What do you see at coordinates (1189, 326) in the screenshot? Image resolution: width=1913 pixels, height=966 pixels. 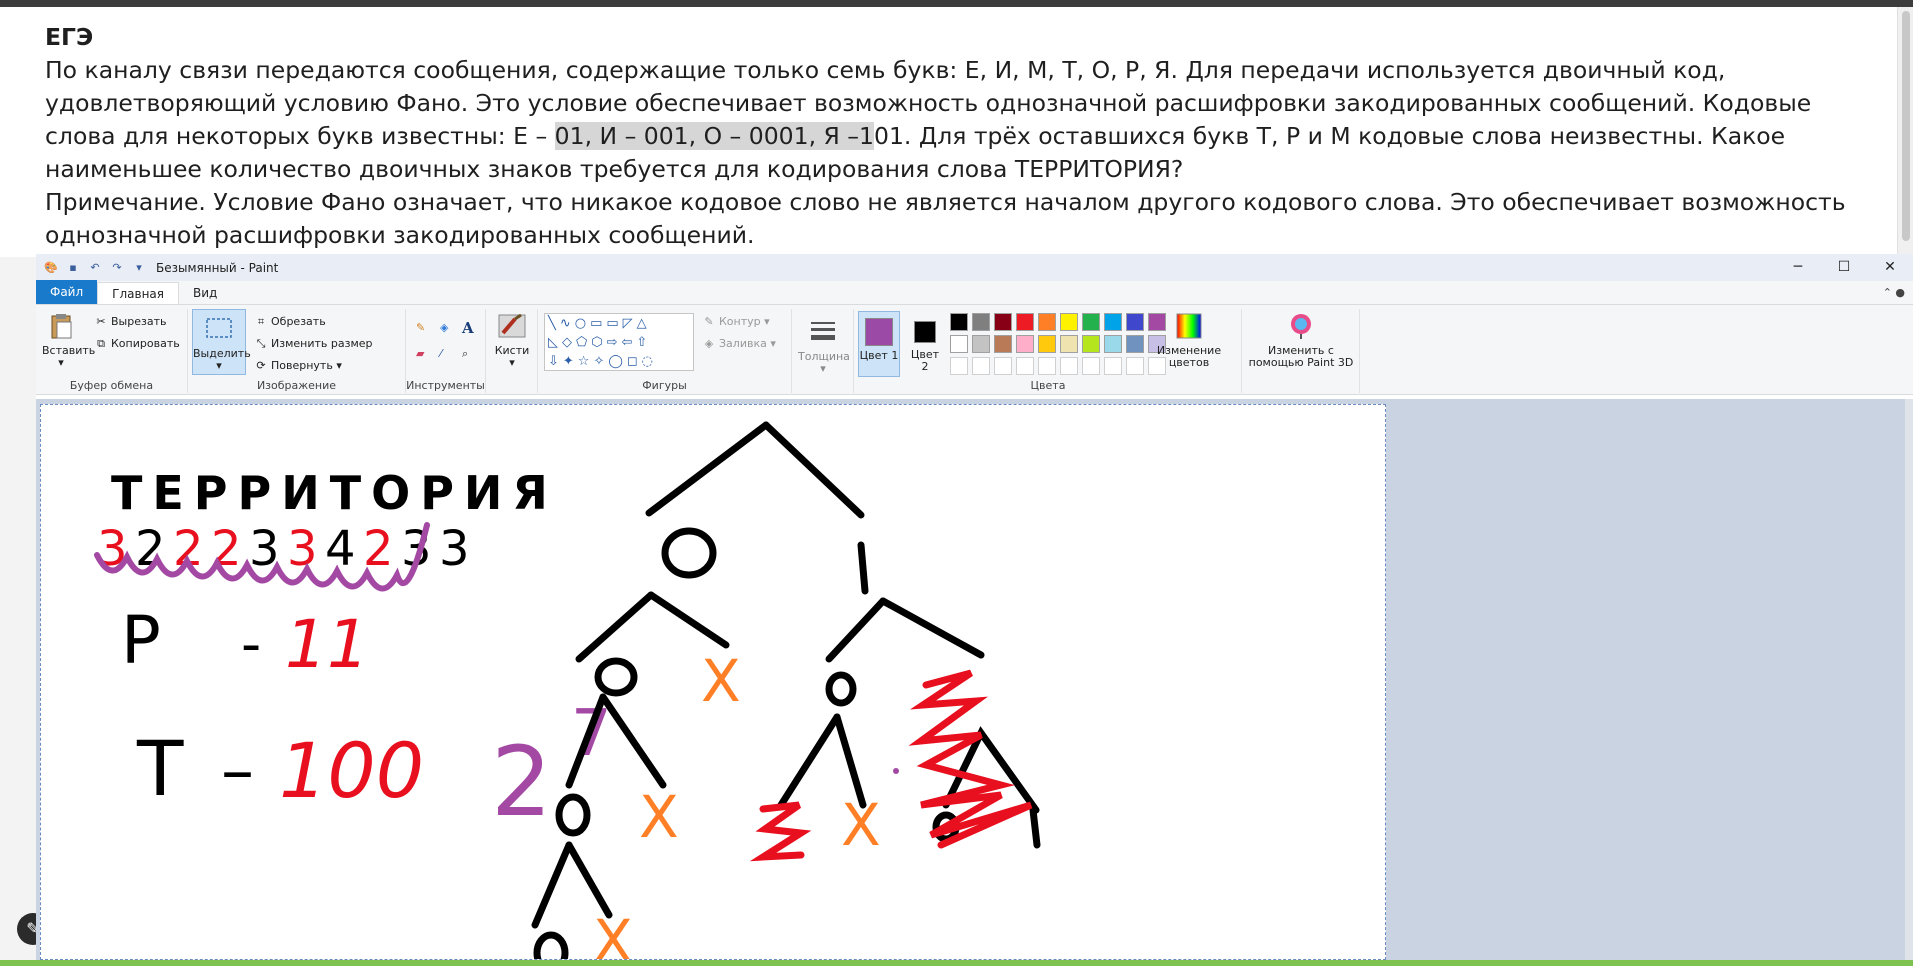 I see `color-spectrum-icon` at bounding box center [1189, 326].